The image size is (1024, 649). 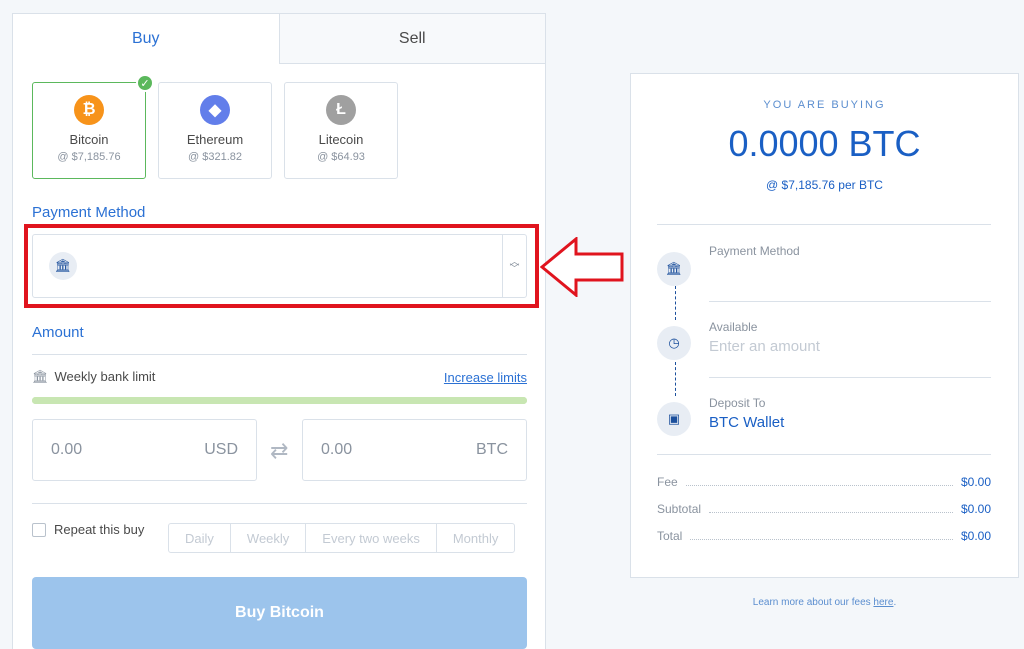 I want to click on coin-price: @ $321.82, so click(x=215, y=157).